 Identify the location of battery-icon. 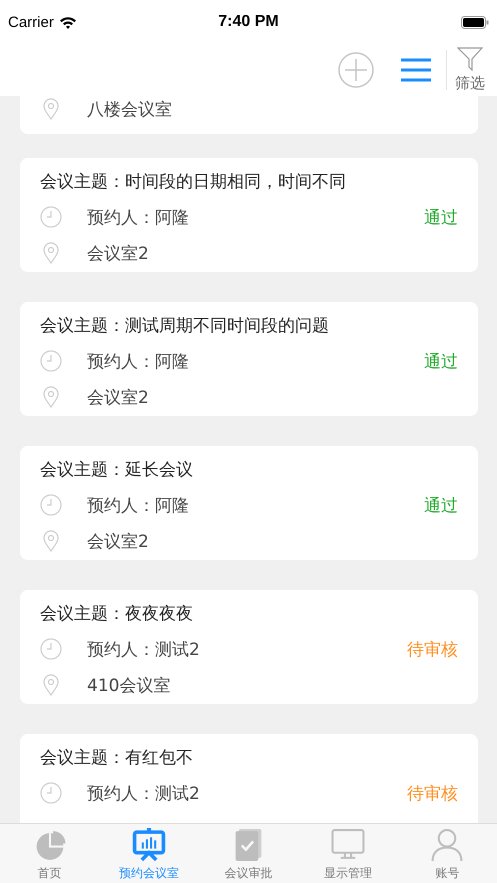
(475, 22).